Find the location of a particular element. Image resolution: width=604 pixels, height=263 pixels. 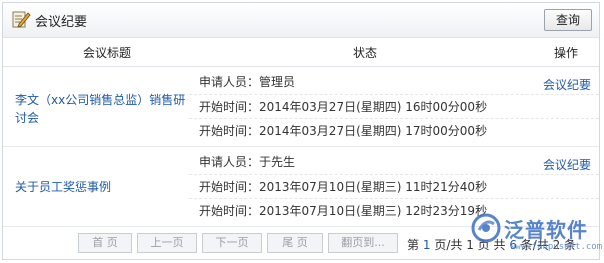

applicant-text: 申请人员：管理员 会议纪要 is located at coordinates (394, 82).